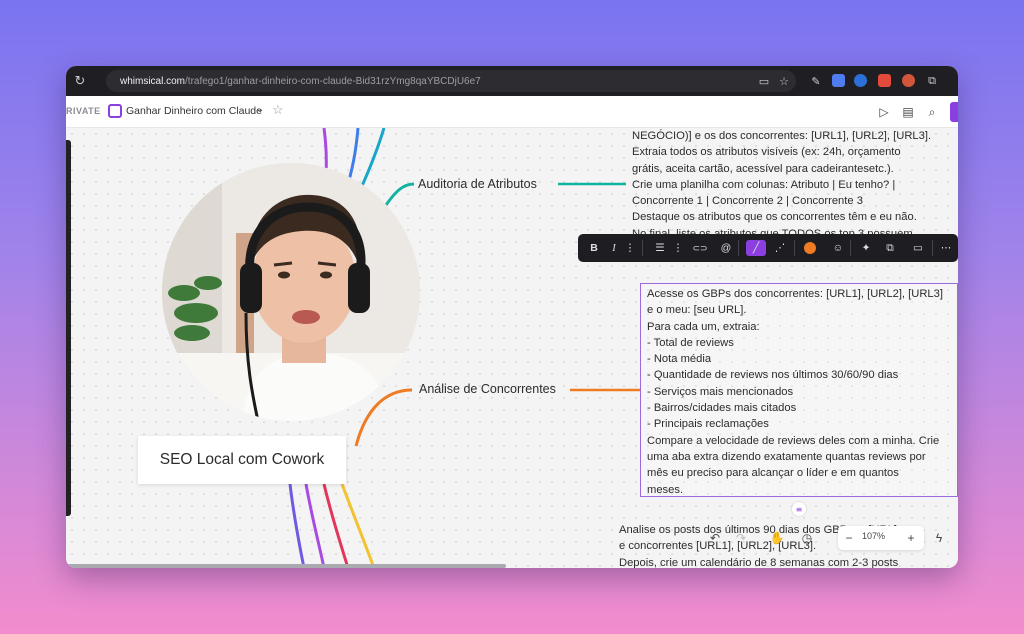 Image resolution: width=1024 pixels, height=634 pixels. I want to click on text-line: Para cada um, extraia:, so click(703, 326).